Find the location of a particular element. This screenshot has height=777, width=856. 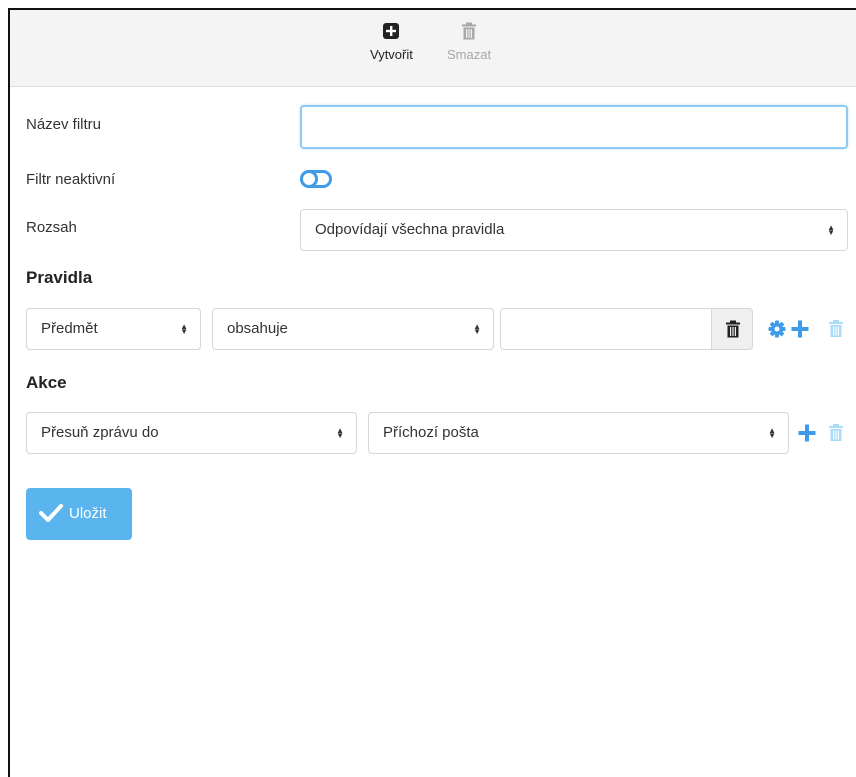

save-label: Uložit is located at coordinates (88, 513).